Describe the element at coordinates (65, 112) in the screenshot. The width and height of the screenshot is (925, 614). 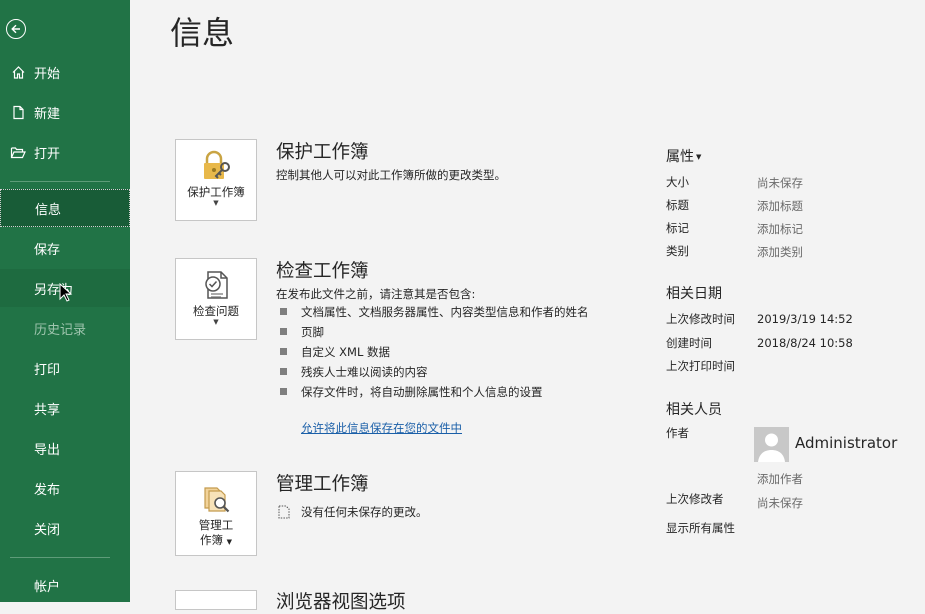
I see `nav-new: 新建` at that location.